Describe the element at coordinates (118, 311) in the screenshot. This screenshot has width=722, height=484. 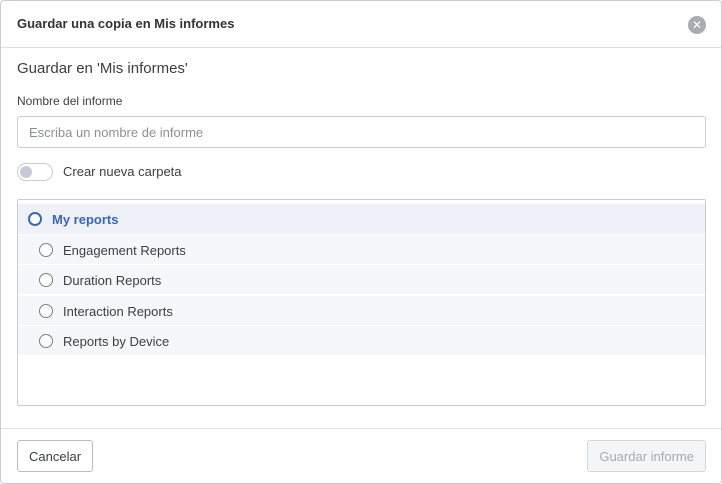
I see `folder-label: Interaction Reports` at that location.